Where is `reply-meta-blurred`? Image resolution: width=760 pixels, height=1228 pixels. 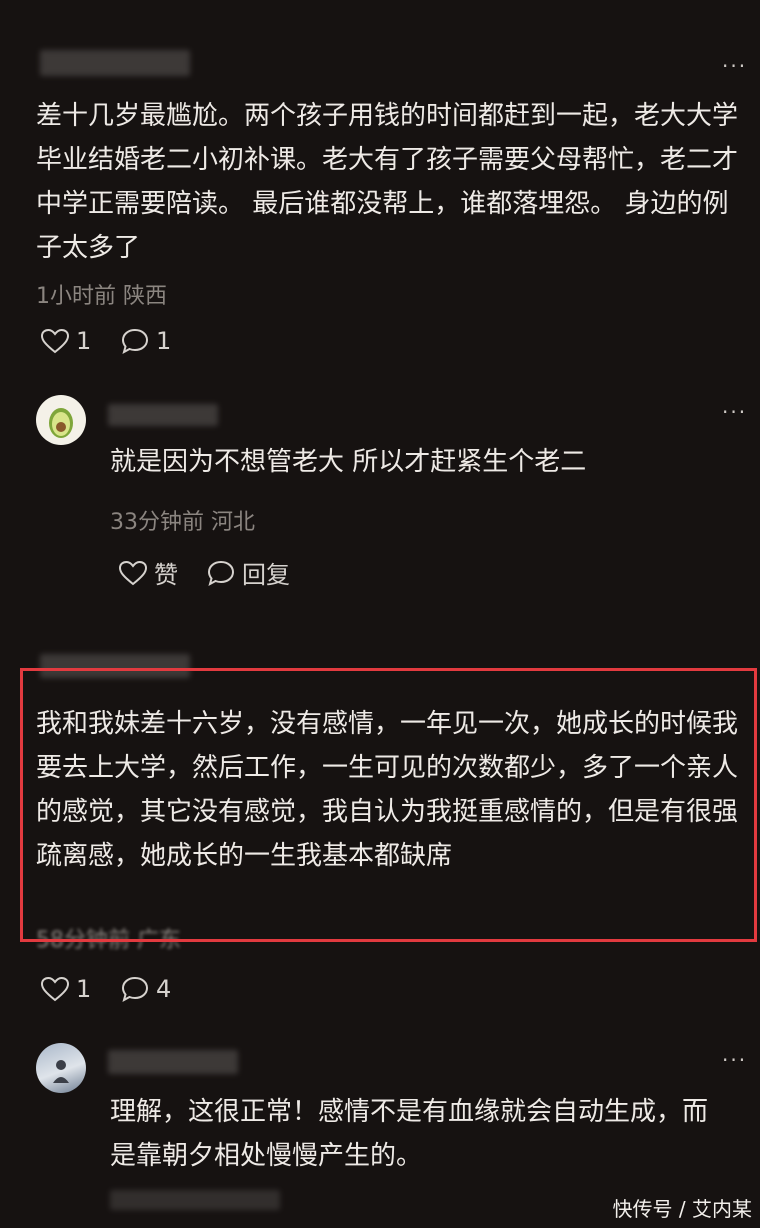
reply-meta-blurred is located at coordinates (195, 1200).